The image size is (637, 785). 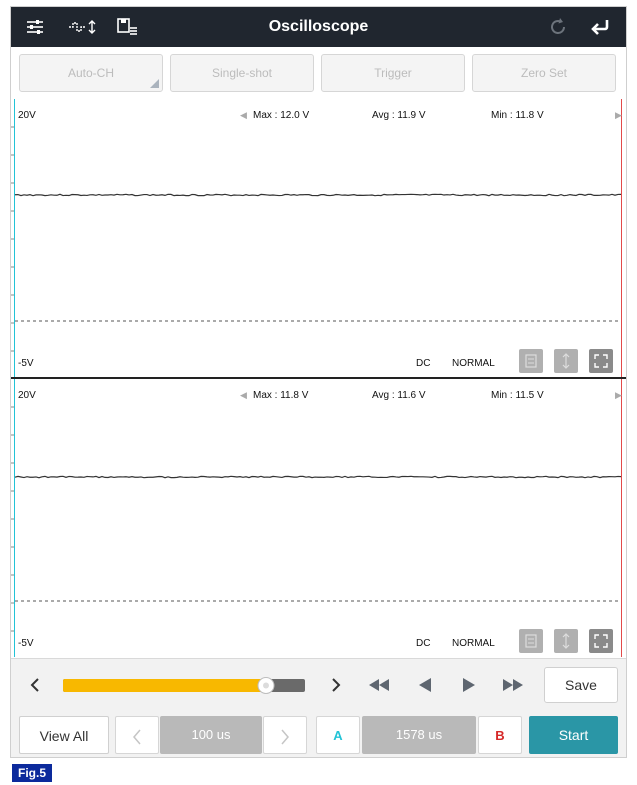 I want to click on channel-1-coupling: DC, so click(x=423, y=363).